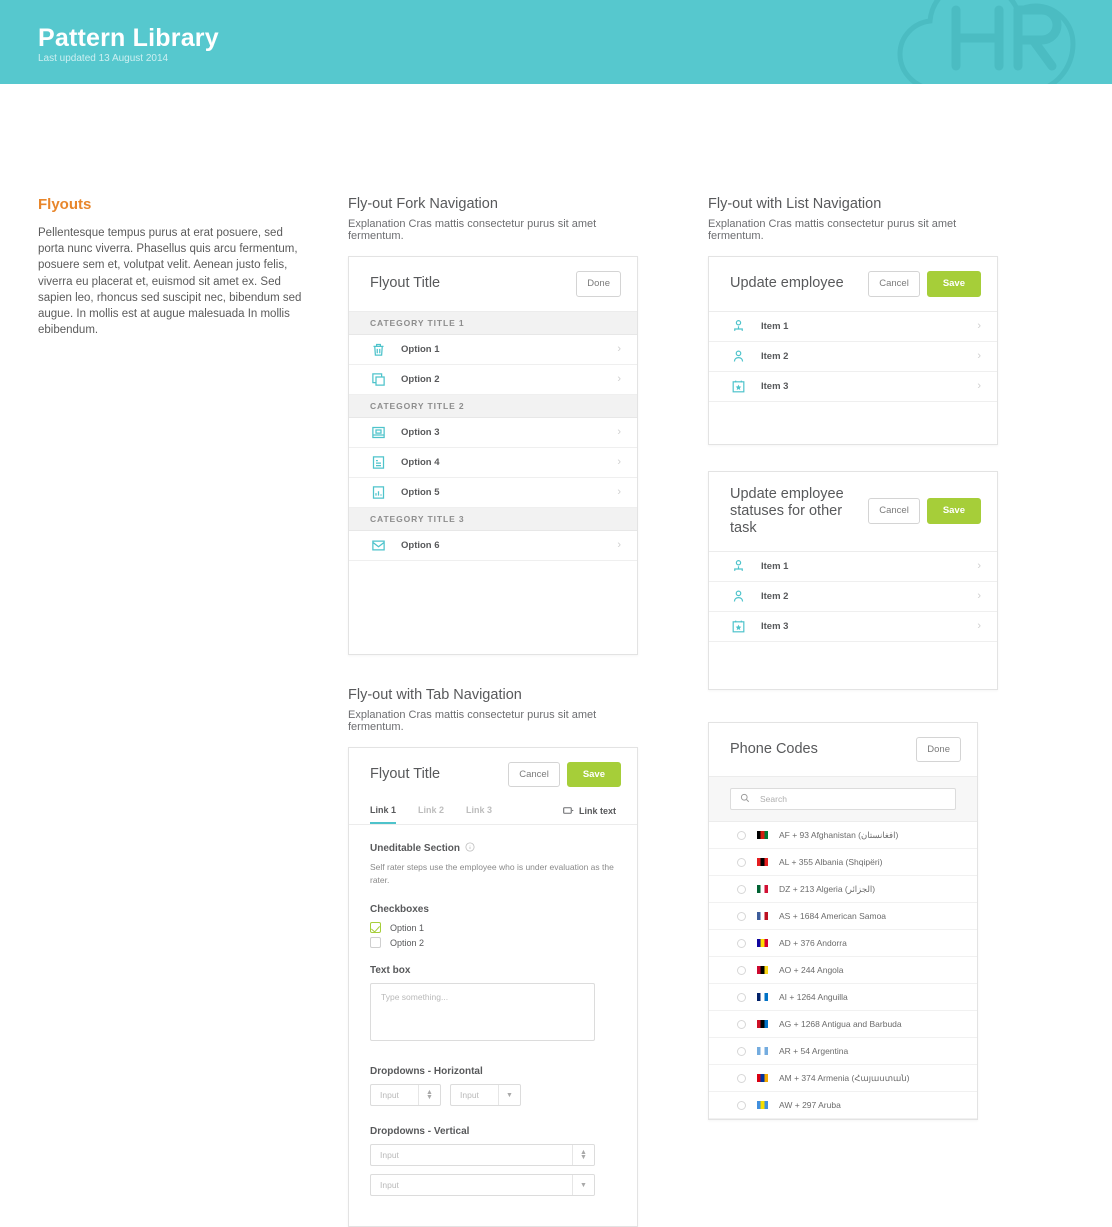 The width and height of the screenshot is (1112, 1227). I want to click on list-item-label: Item 3, so click(869, 386).